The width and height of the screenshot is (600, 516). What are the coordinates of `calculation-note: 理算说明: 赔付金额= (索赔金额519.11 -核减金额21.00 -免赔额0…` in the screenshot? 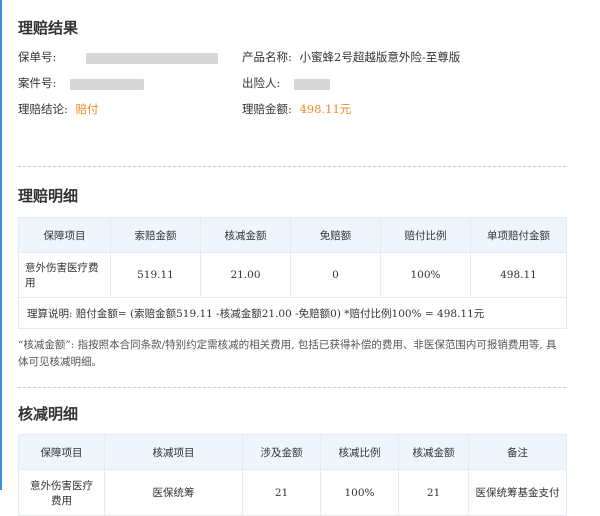 It's located at (292, 313).